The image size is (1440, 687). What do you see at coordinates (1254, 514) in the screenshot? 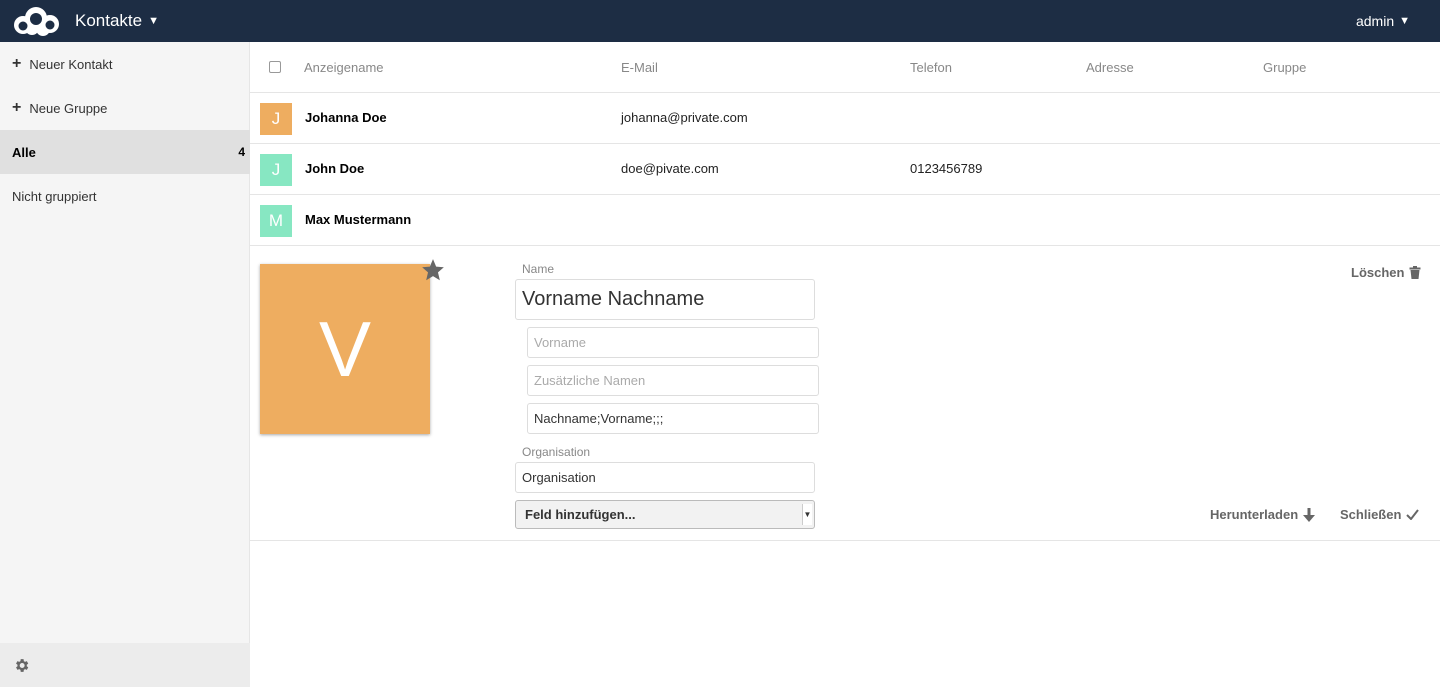
I see `download-label: Herunterladen` at bounding box center [1254, 514].